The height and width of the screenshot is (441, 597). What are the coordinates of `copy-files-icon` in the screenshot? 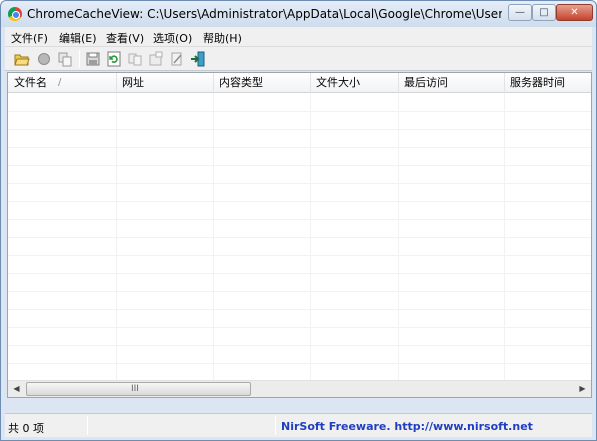 It's located at (135, 59).